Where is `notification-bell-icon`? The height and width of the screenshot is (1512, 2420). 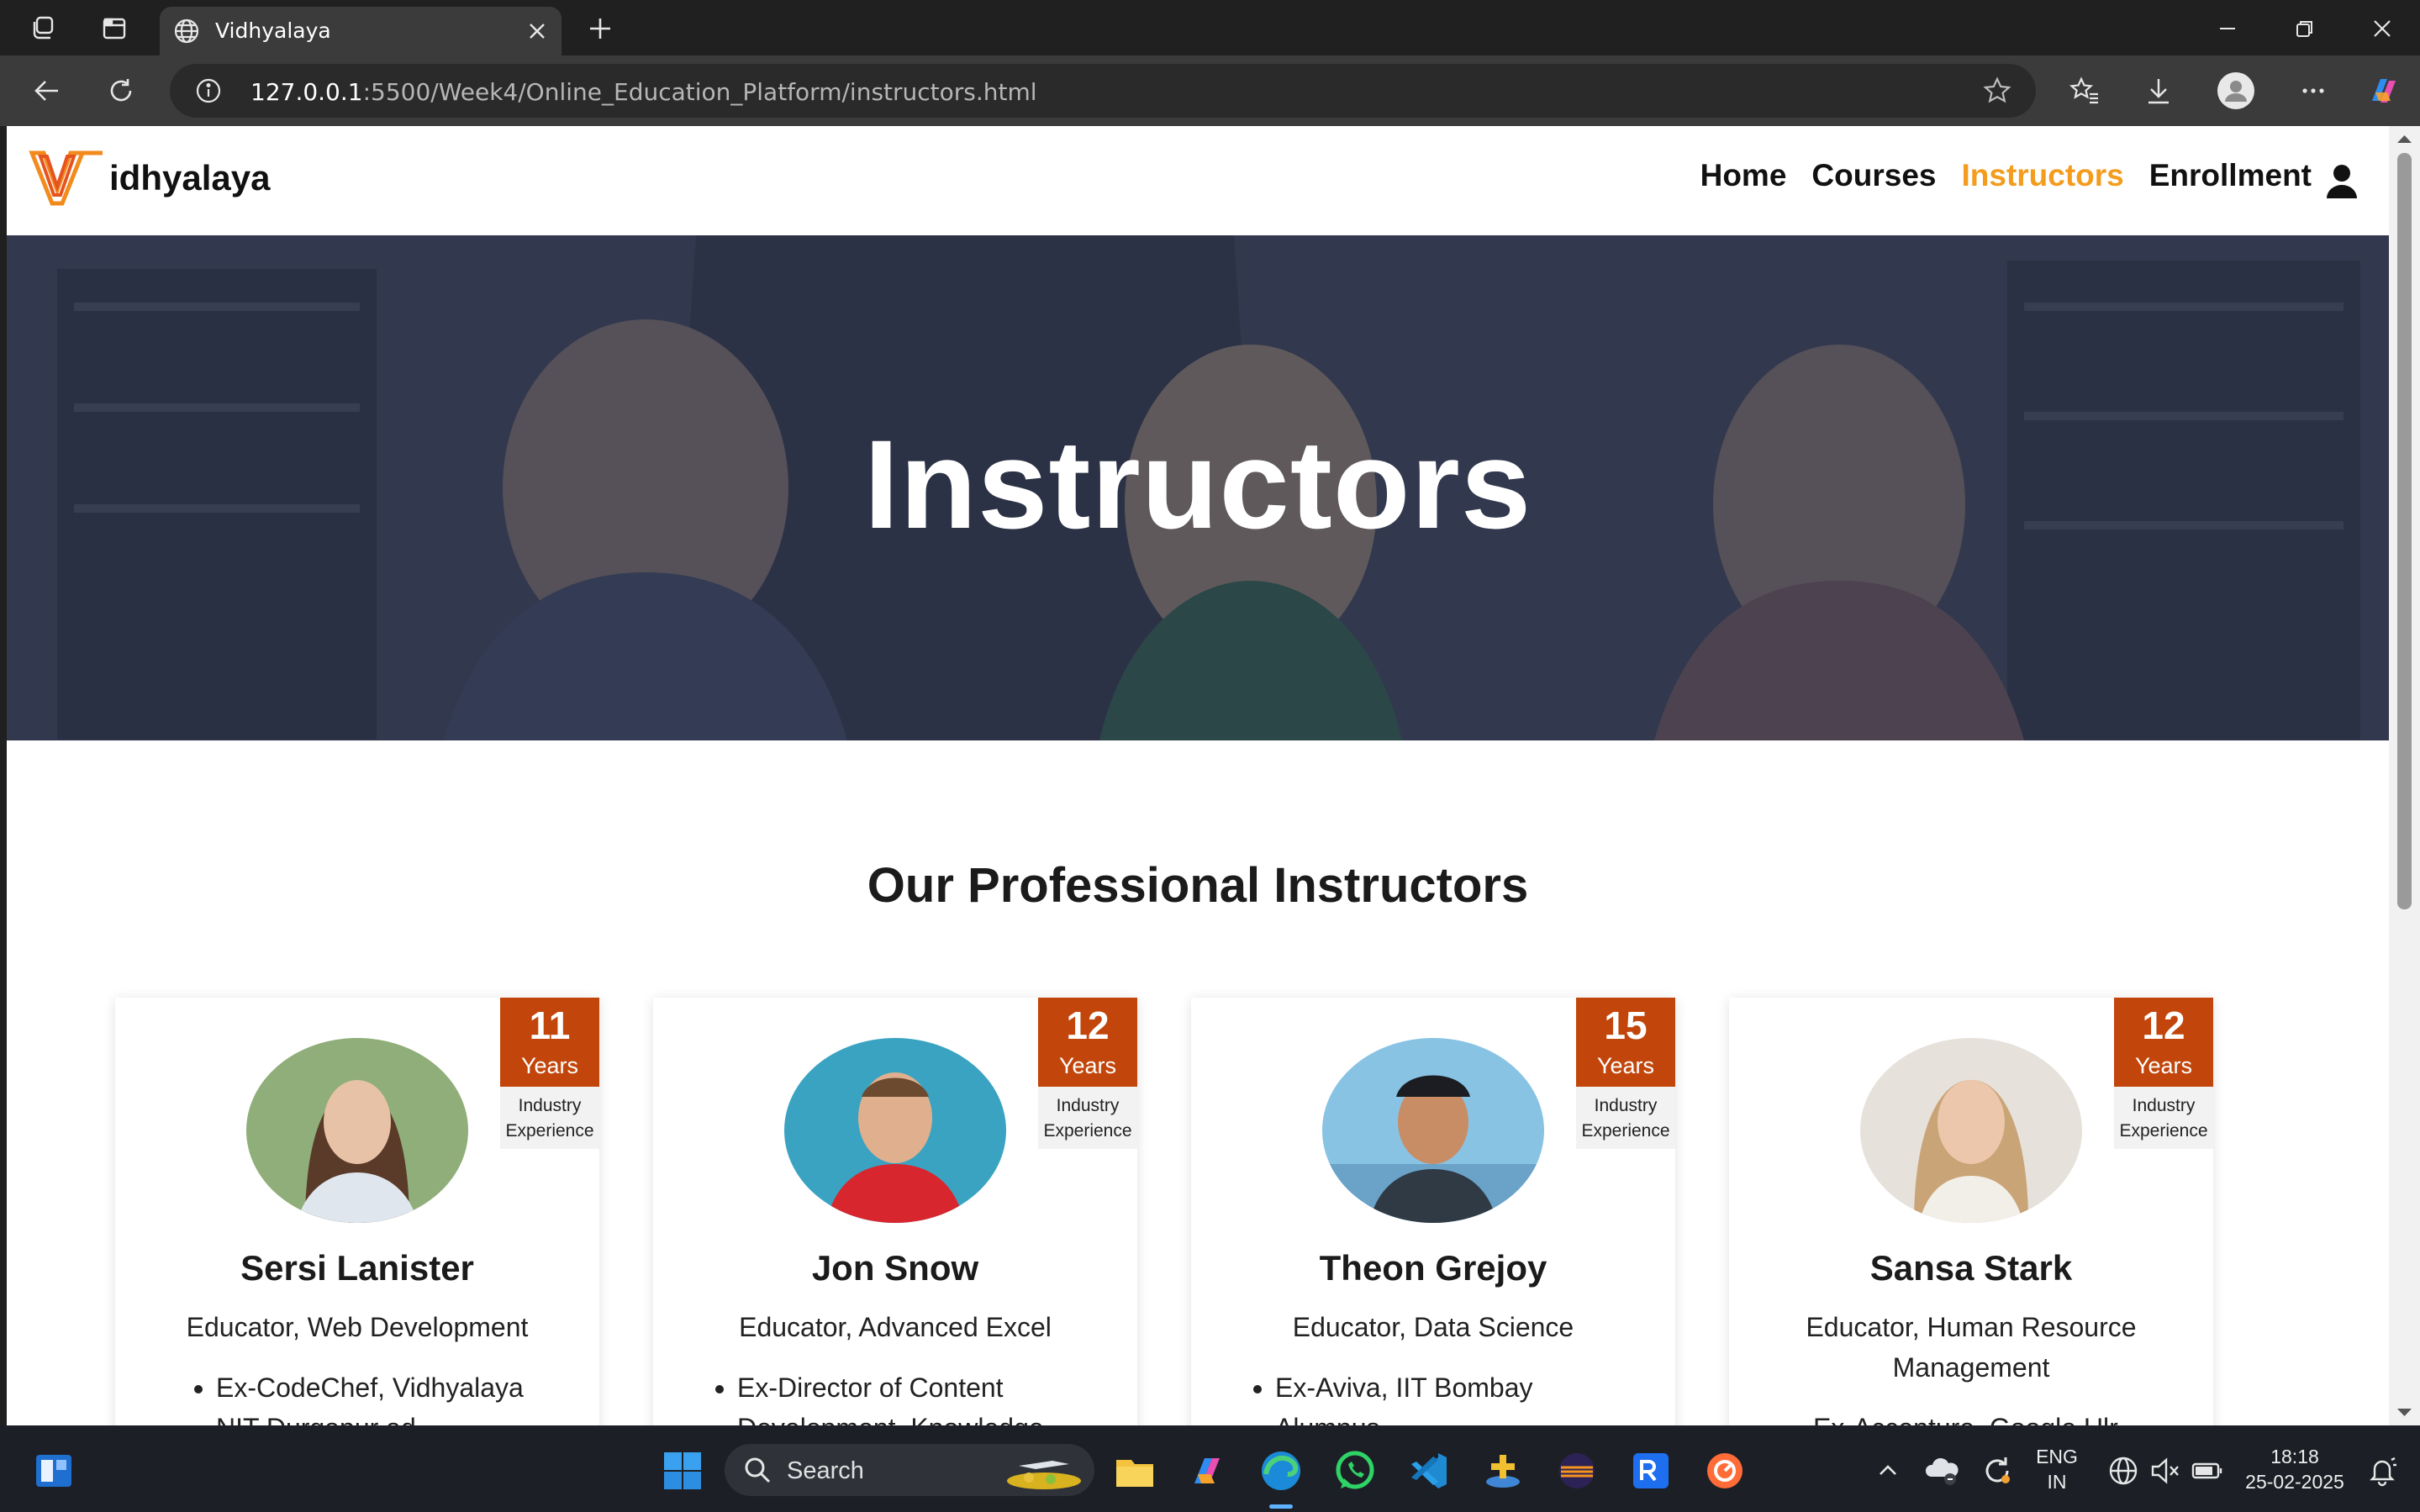 notification-bell-icon is located at coordinates (2382, 1470).